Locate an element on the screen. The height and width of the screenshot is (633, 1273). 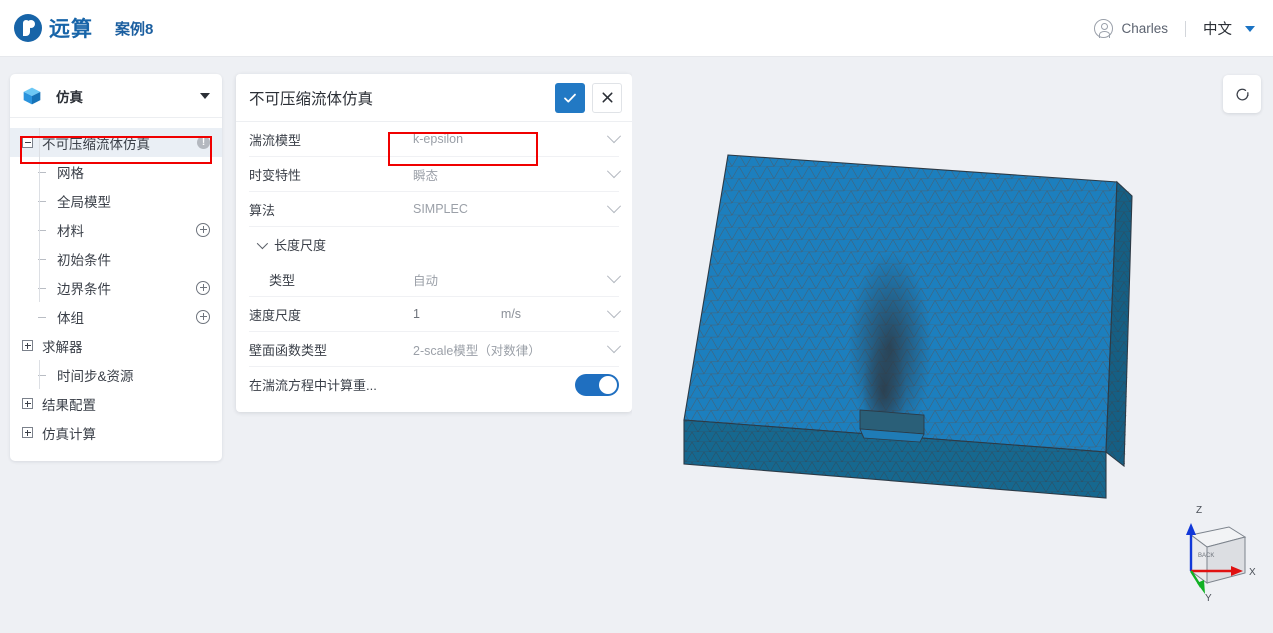
tree-item-label: 网格 is located at coordinates (70, 173).